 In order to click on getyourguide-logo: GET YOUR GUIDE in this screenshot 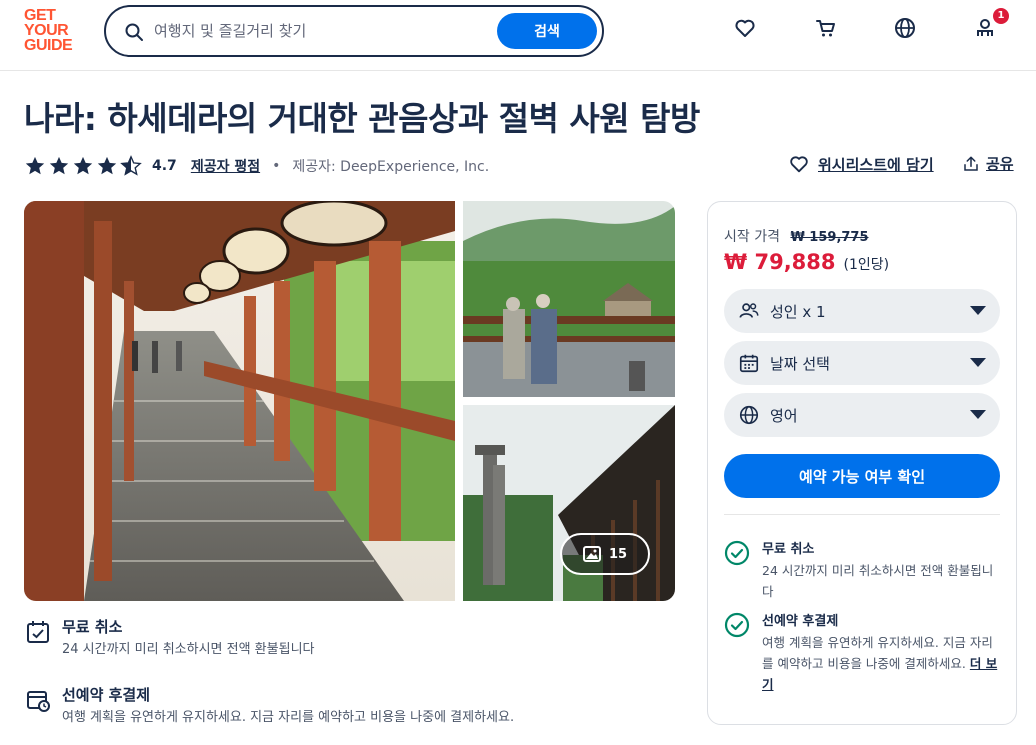, I will do `click(54, 30)`.